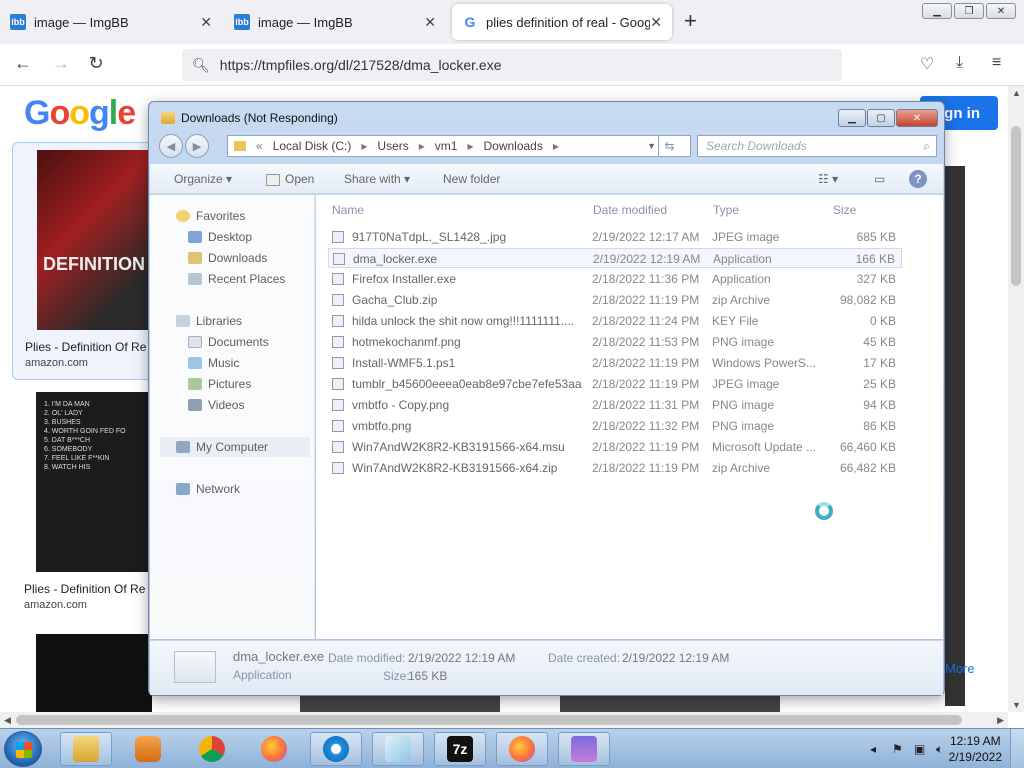 Image resolution: width=1024 pixels, height=768 pixels. I want to click on google-logo: Google, so click(80, 113).